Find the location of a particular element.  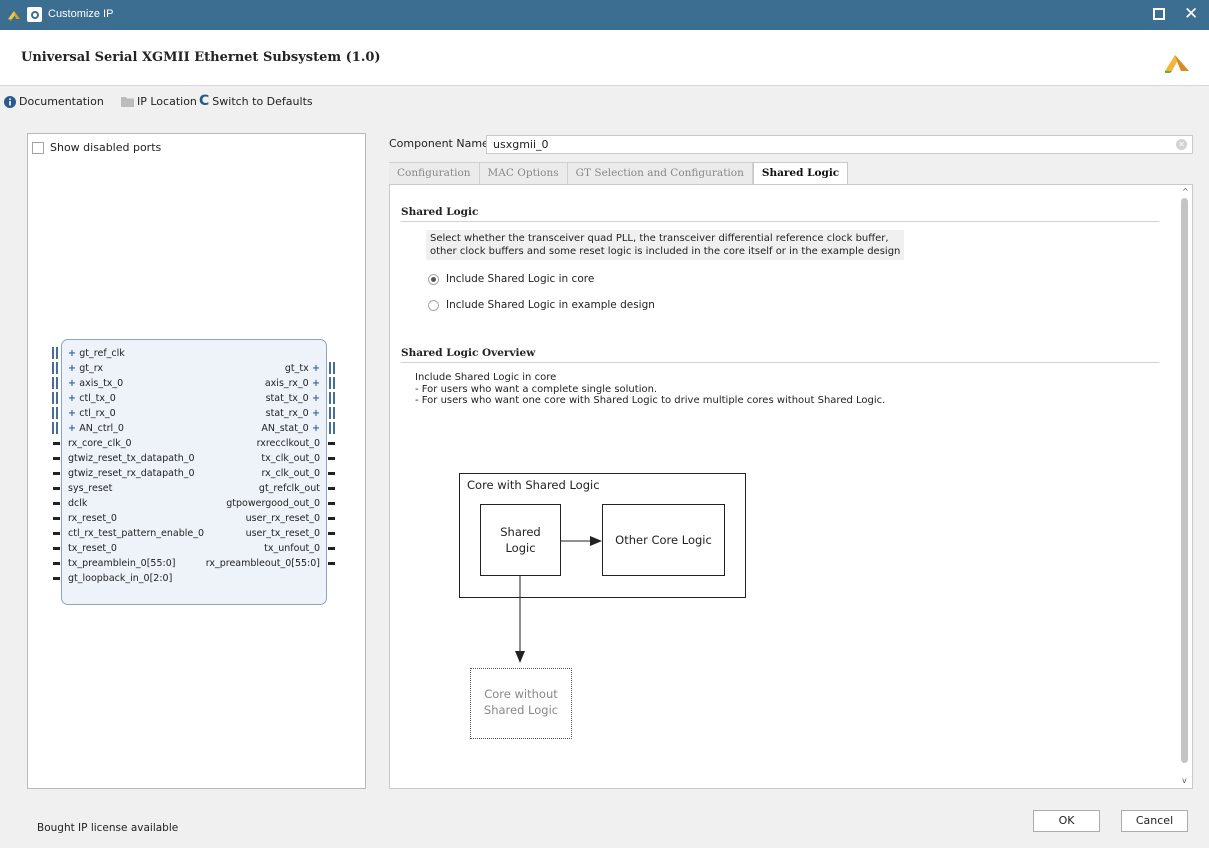

documentation-label: Documentation is located at coordinates (61, 101).